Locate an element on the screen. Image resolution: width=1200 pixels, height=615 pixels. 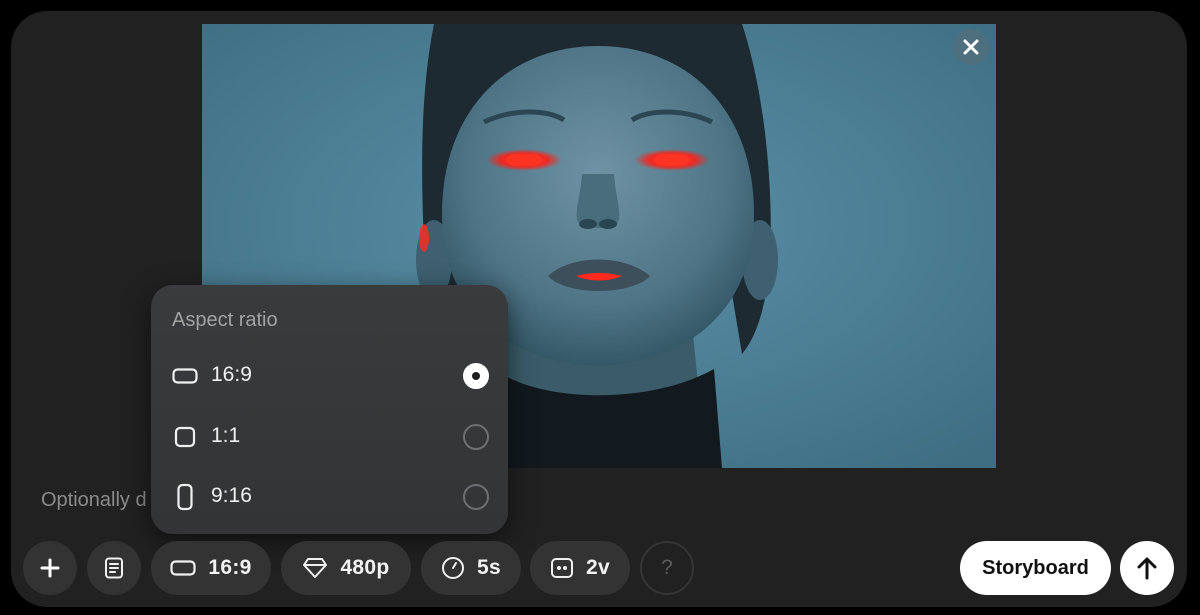
menu-title: Aspect ratio is located at coordinates (225, 320).